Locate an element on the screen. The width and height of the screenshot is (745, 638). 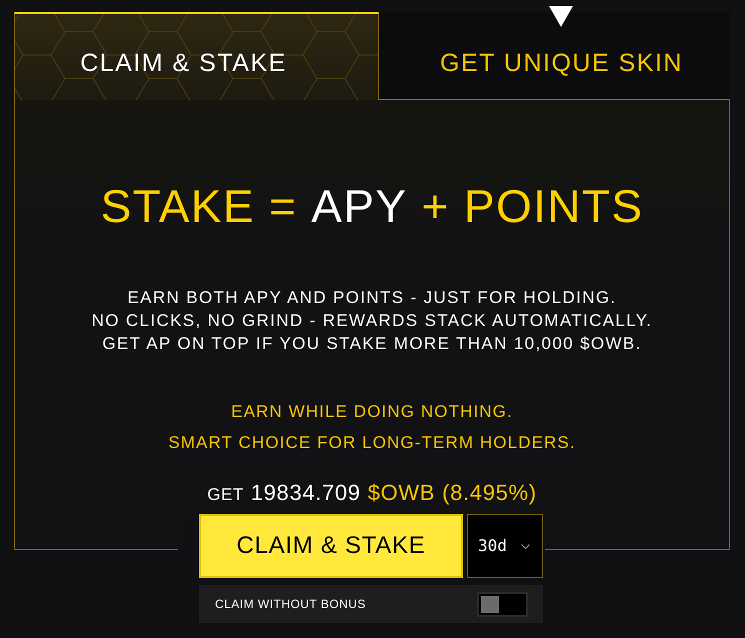
description-line: NO CLICKS, NO GRIND - REWARDS STACK AUTOMATICALLY. is located at coordinates (372, 321).